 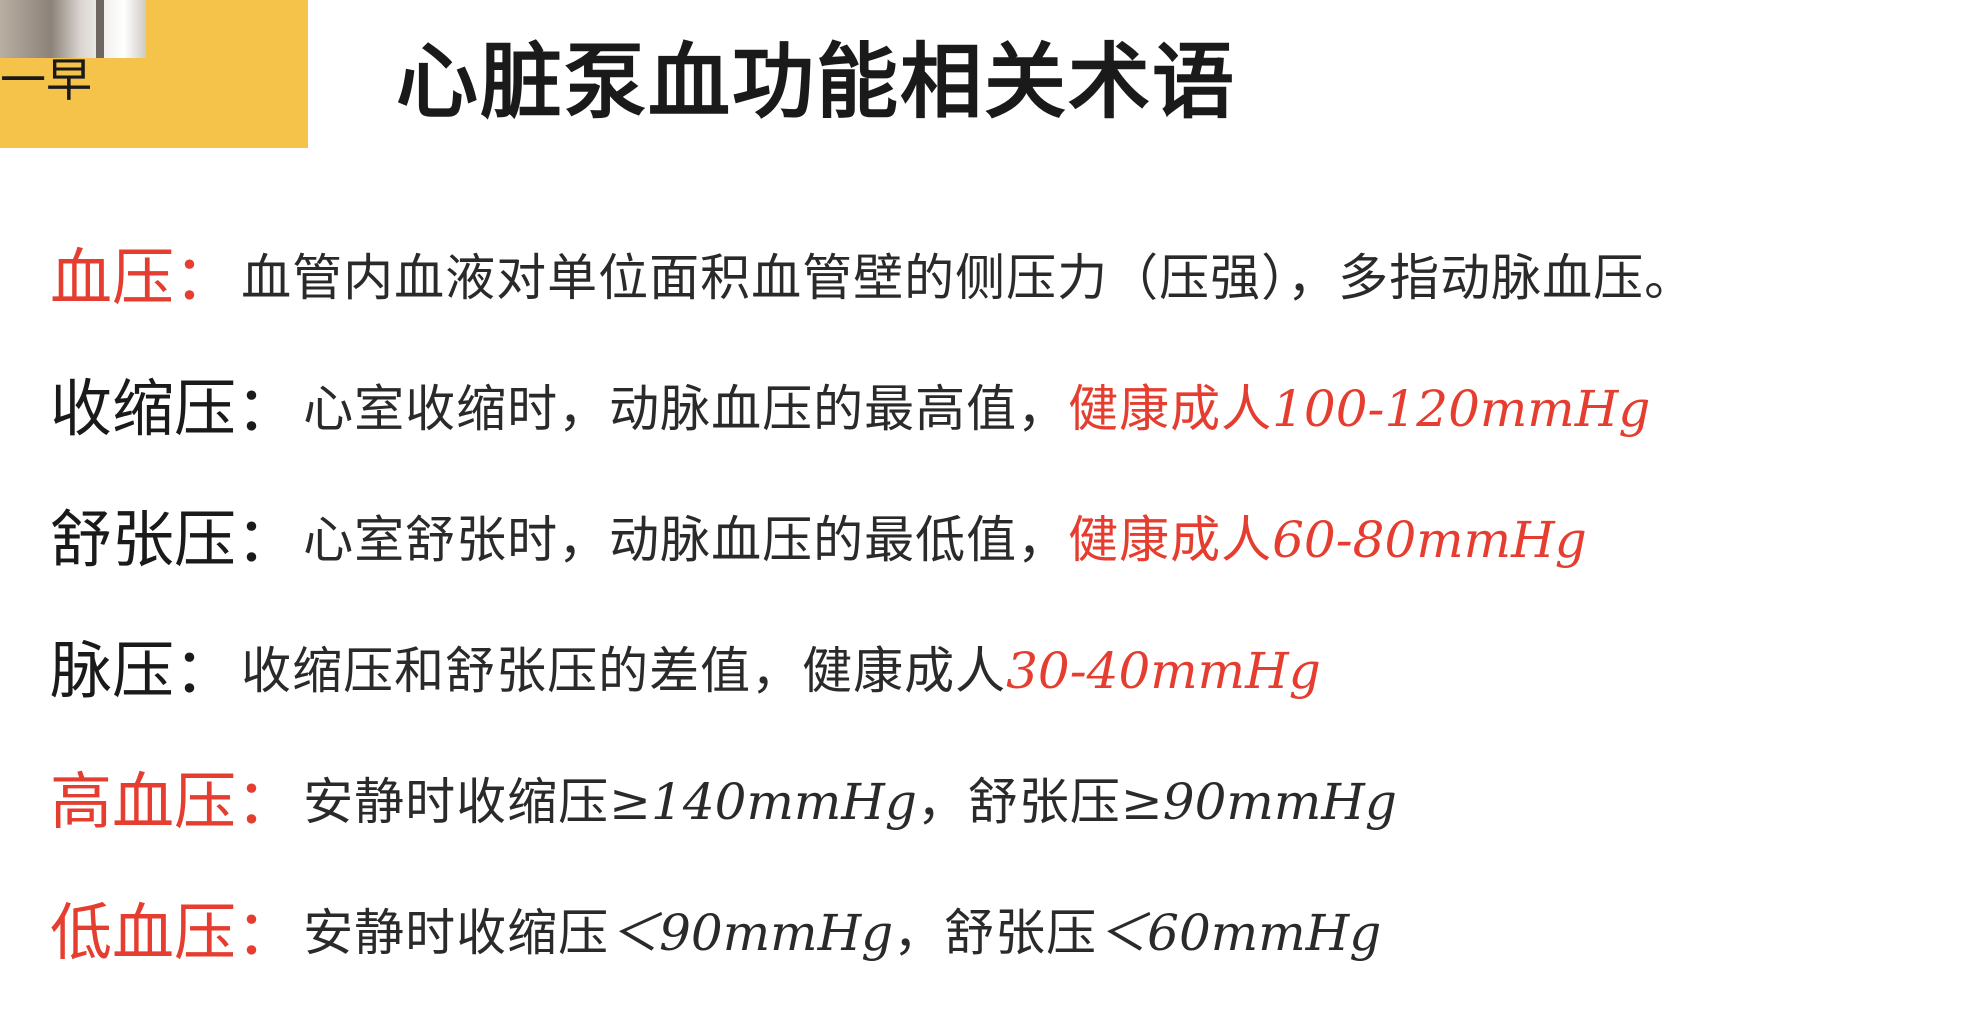 I want to click on term-description: 血管内血液对单位面积血管壁的侧压力（压强），多指动脉血压。, so click(x=968, y=278).